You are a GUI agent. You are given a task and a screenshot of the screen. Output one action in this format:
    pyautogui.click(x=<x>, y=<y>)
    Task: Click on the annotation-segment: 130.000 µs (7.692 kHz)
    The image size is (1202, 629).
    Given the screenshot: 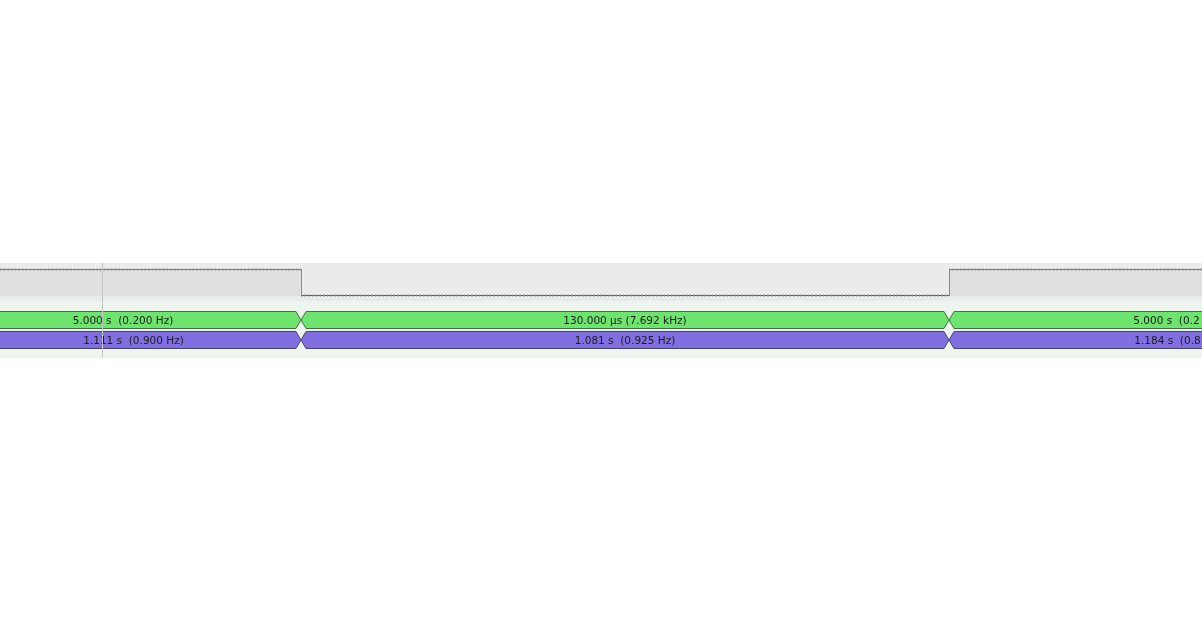 What is the action you would take?
    pyautogui.click(x=625, y=320)
    